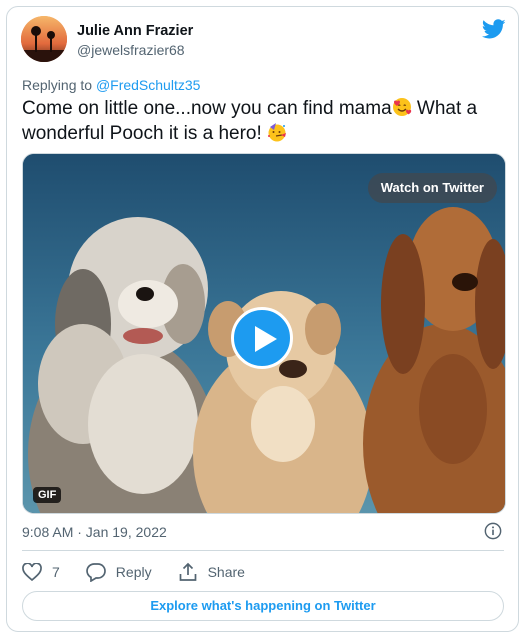  I want to click on gif-badge: GIF, so click(47, 495).